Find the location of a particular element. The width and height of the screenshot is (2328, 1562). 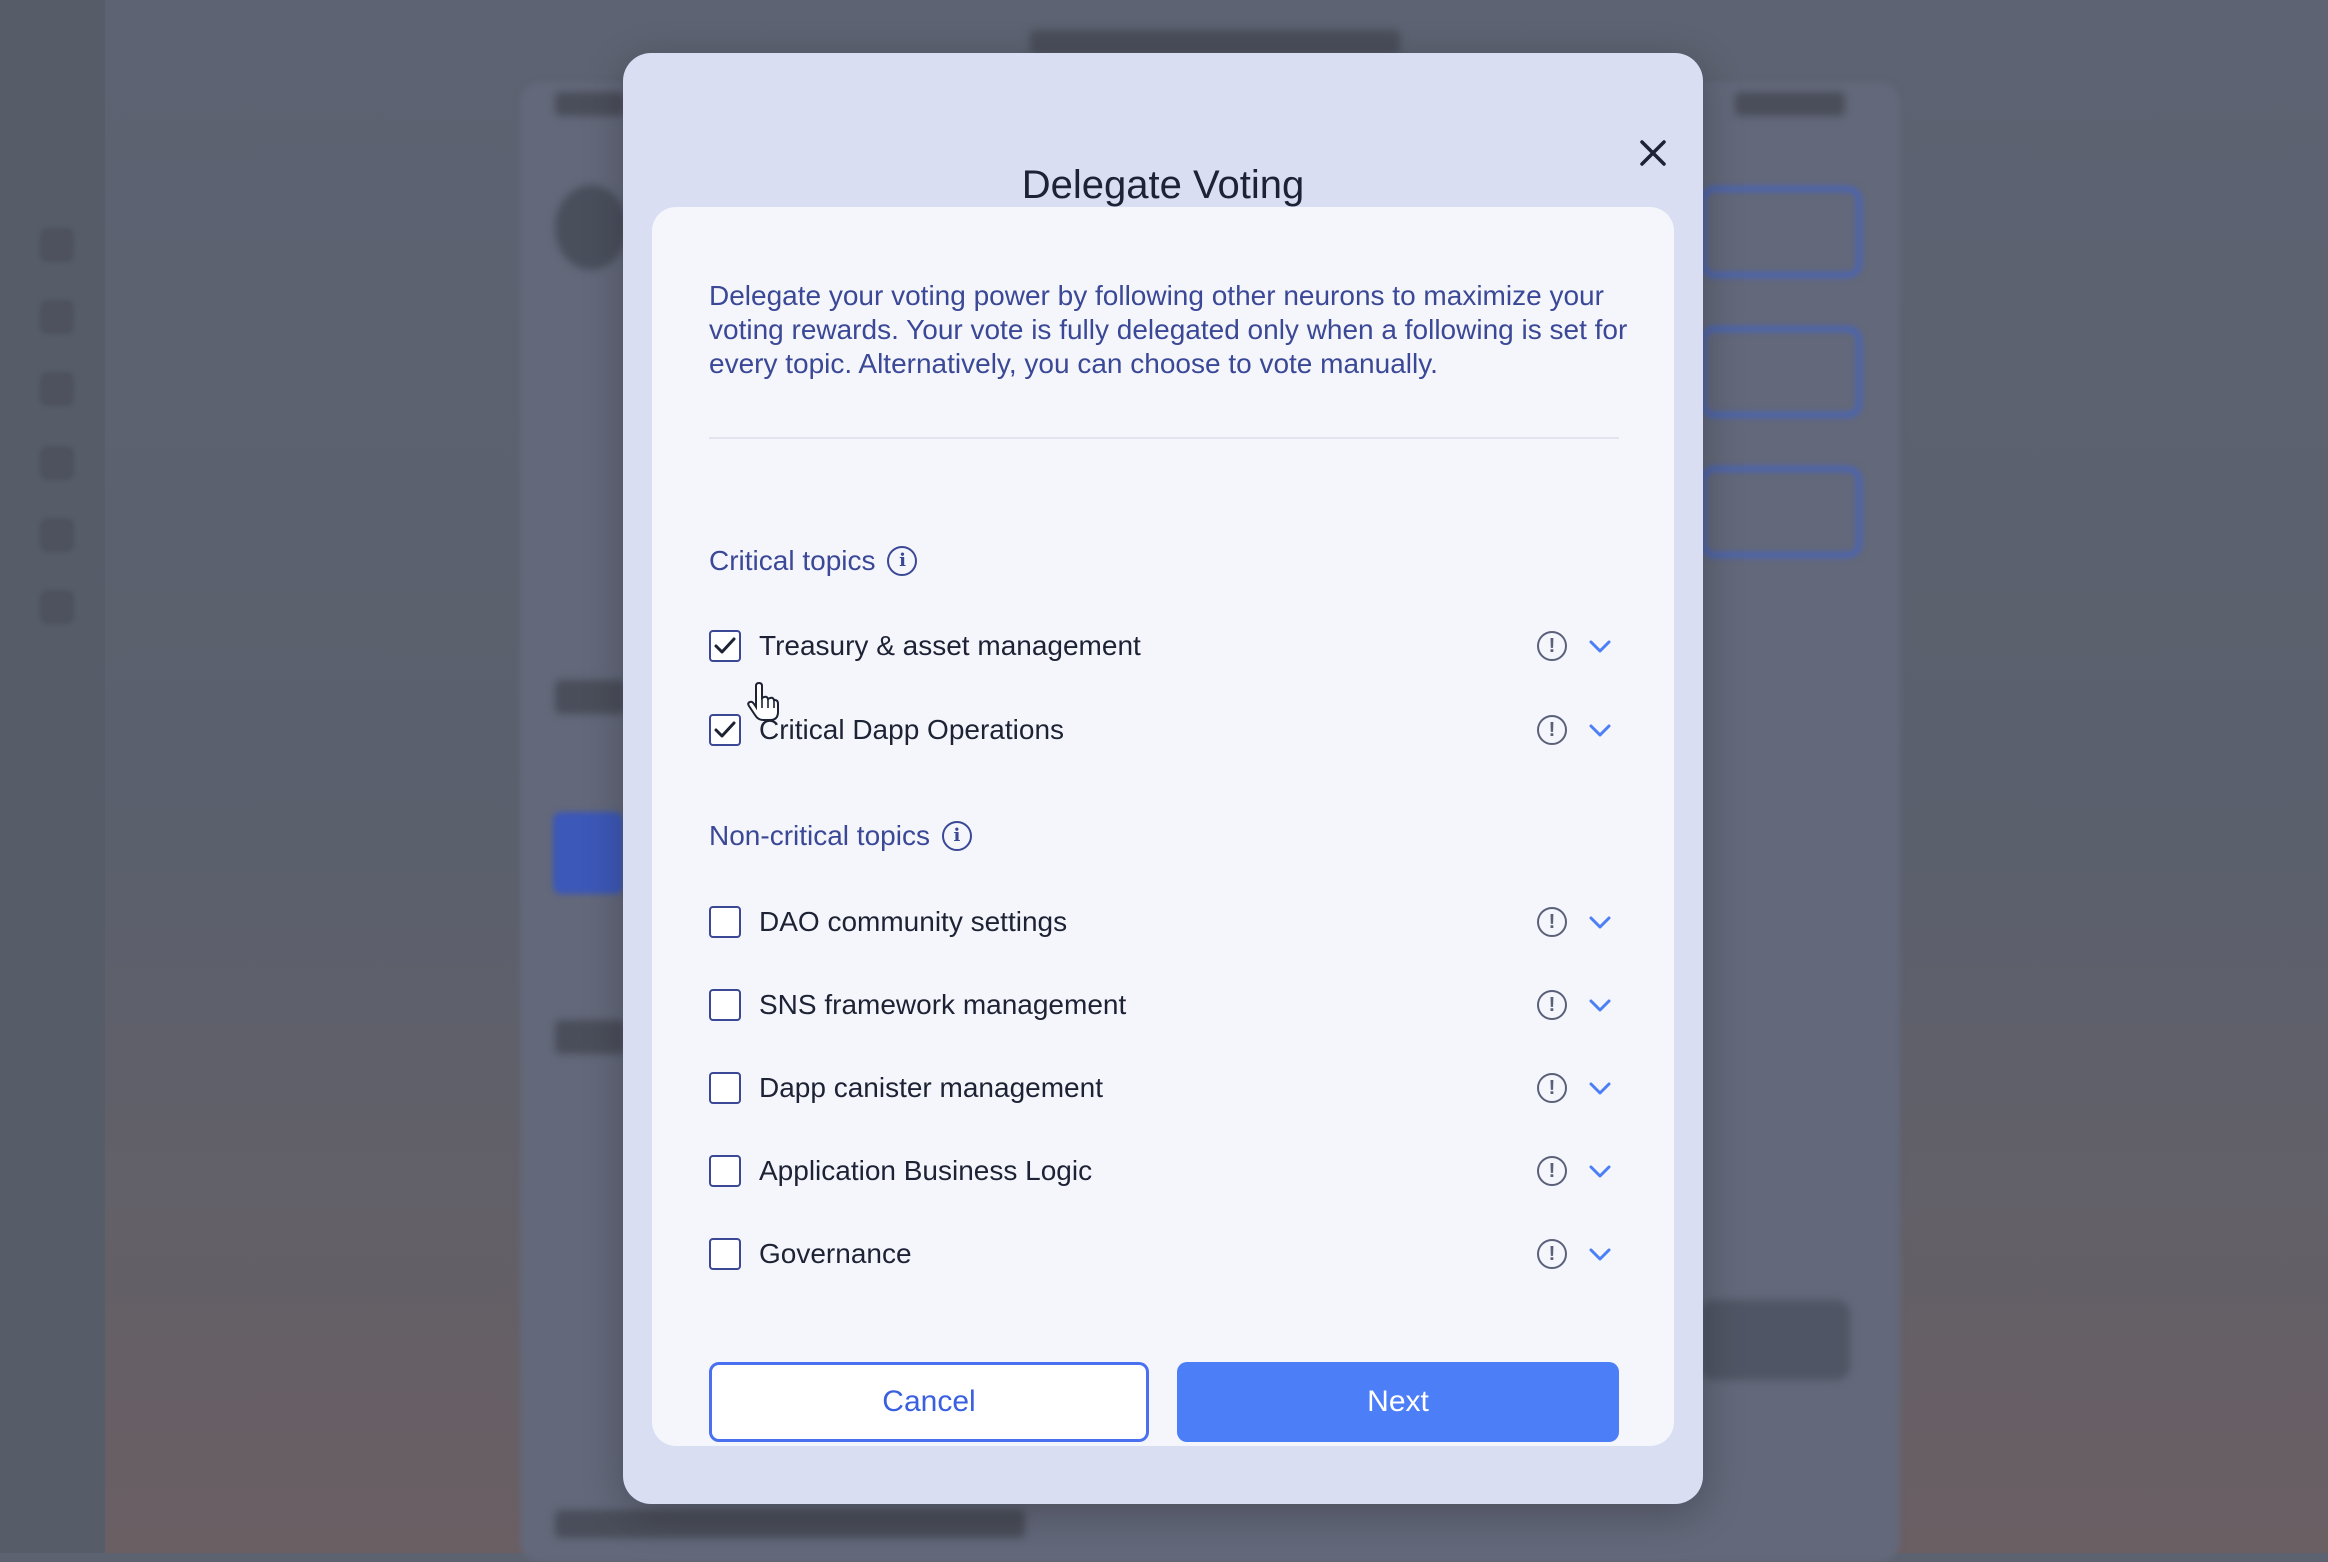

hand-cursor-icon is located at coordinates (763, 701).